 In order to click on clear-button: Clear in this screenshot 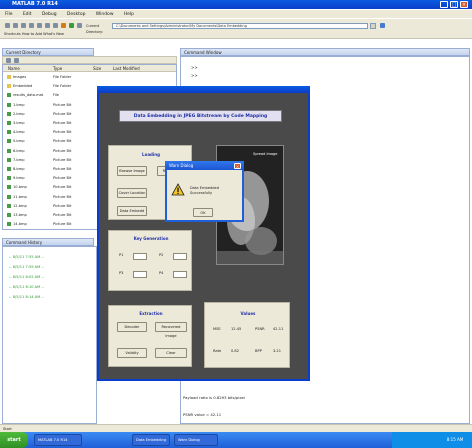, I will do `click(171, 353)`.